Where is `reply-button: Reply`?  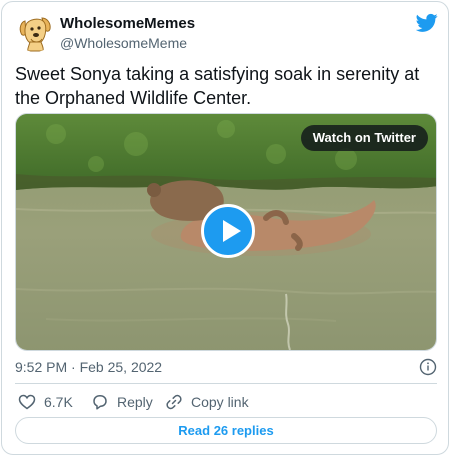
reply-button: Reply is located at coordinates (122, 402).